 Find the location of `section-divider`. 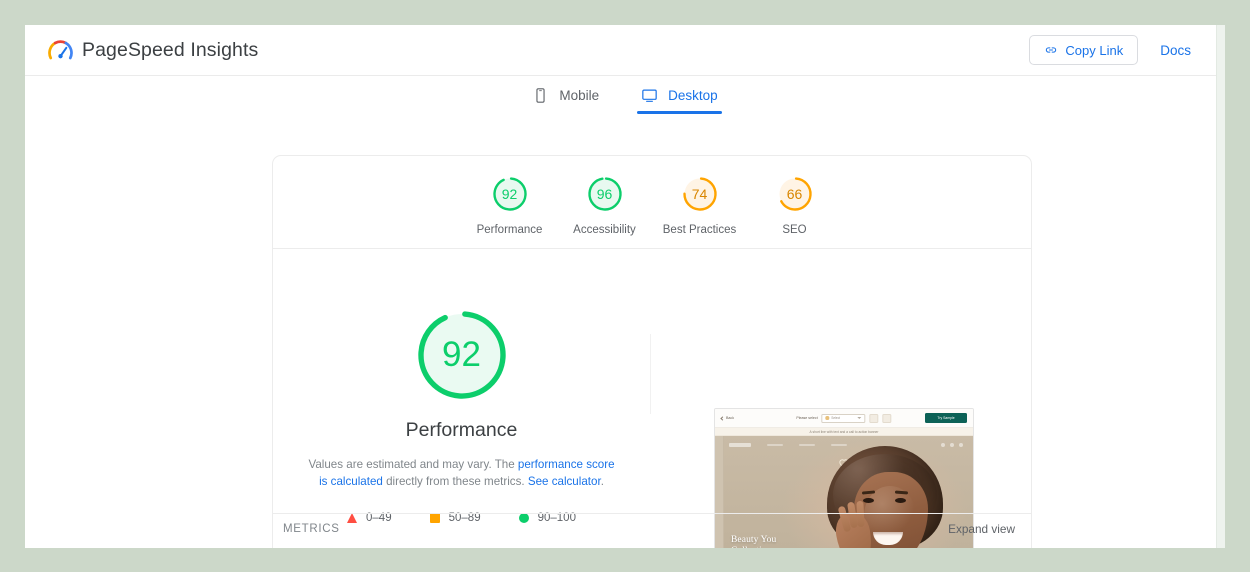

section-divider is located at coordinates (650, 374).